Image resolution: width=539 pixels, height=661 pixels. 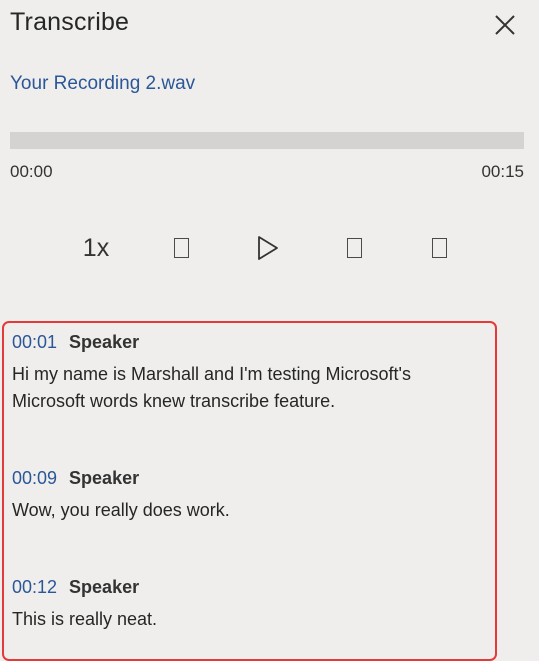 What do you see at coordinates (85, 619) in the screenshot?
I see `transcript-text: This is really neat.` at bounding box center [85, 619].